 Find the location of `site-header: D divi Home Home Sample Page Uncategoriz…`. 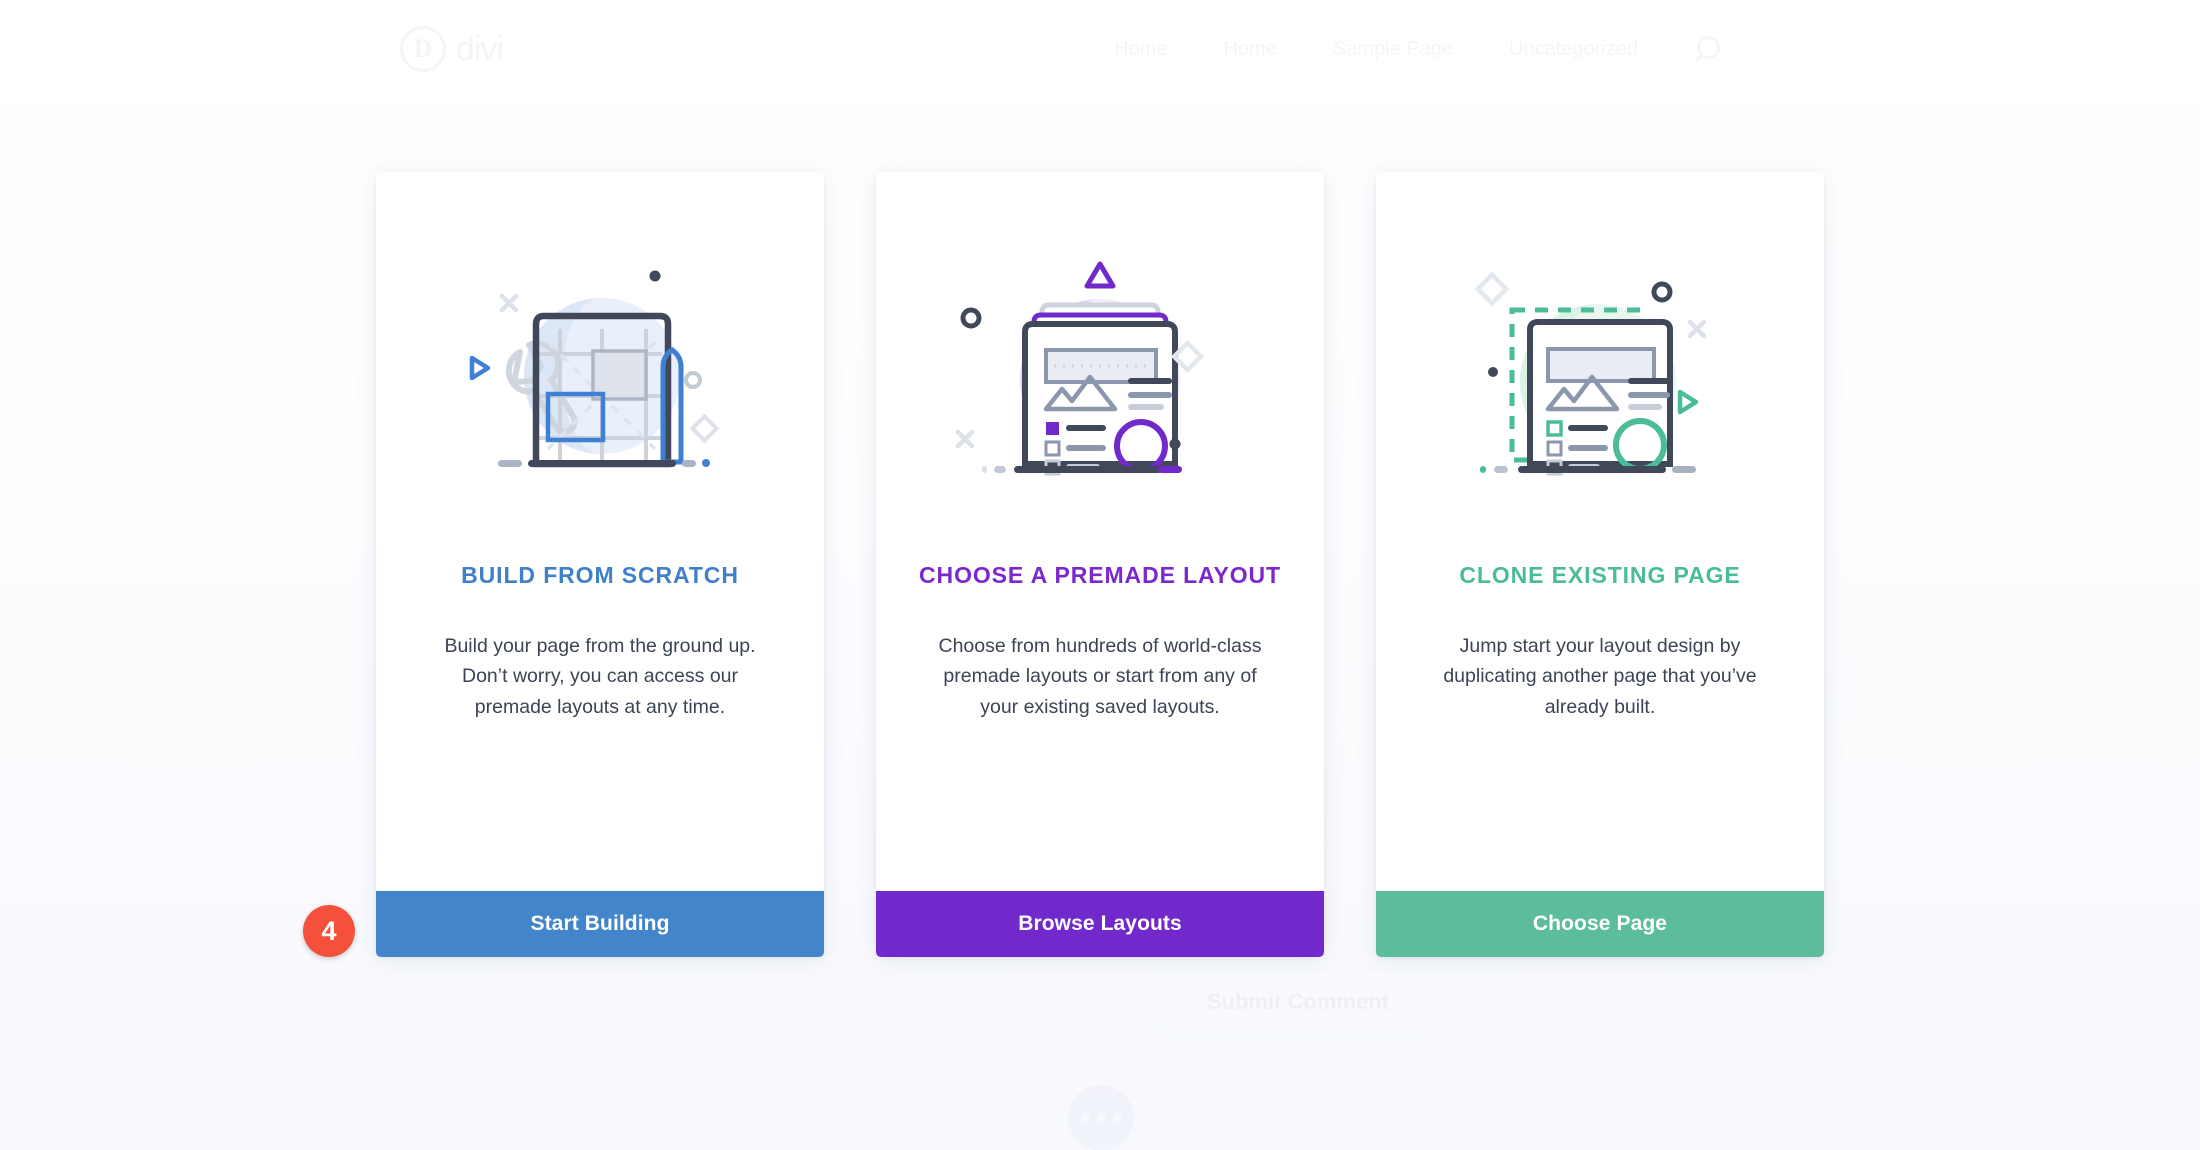

site-header: D divi Home Home Sample Page Uncategoriz… is located at coordinates (1100, 49).